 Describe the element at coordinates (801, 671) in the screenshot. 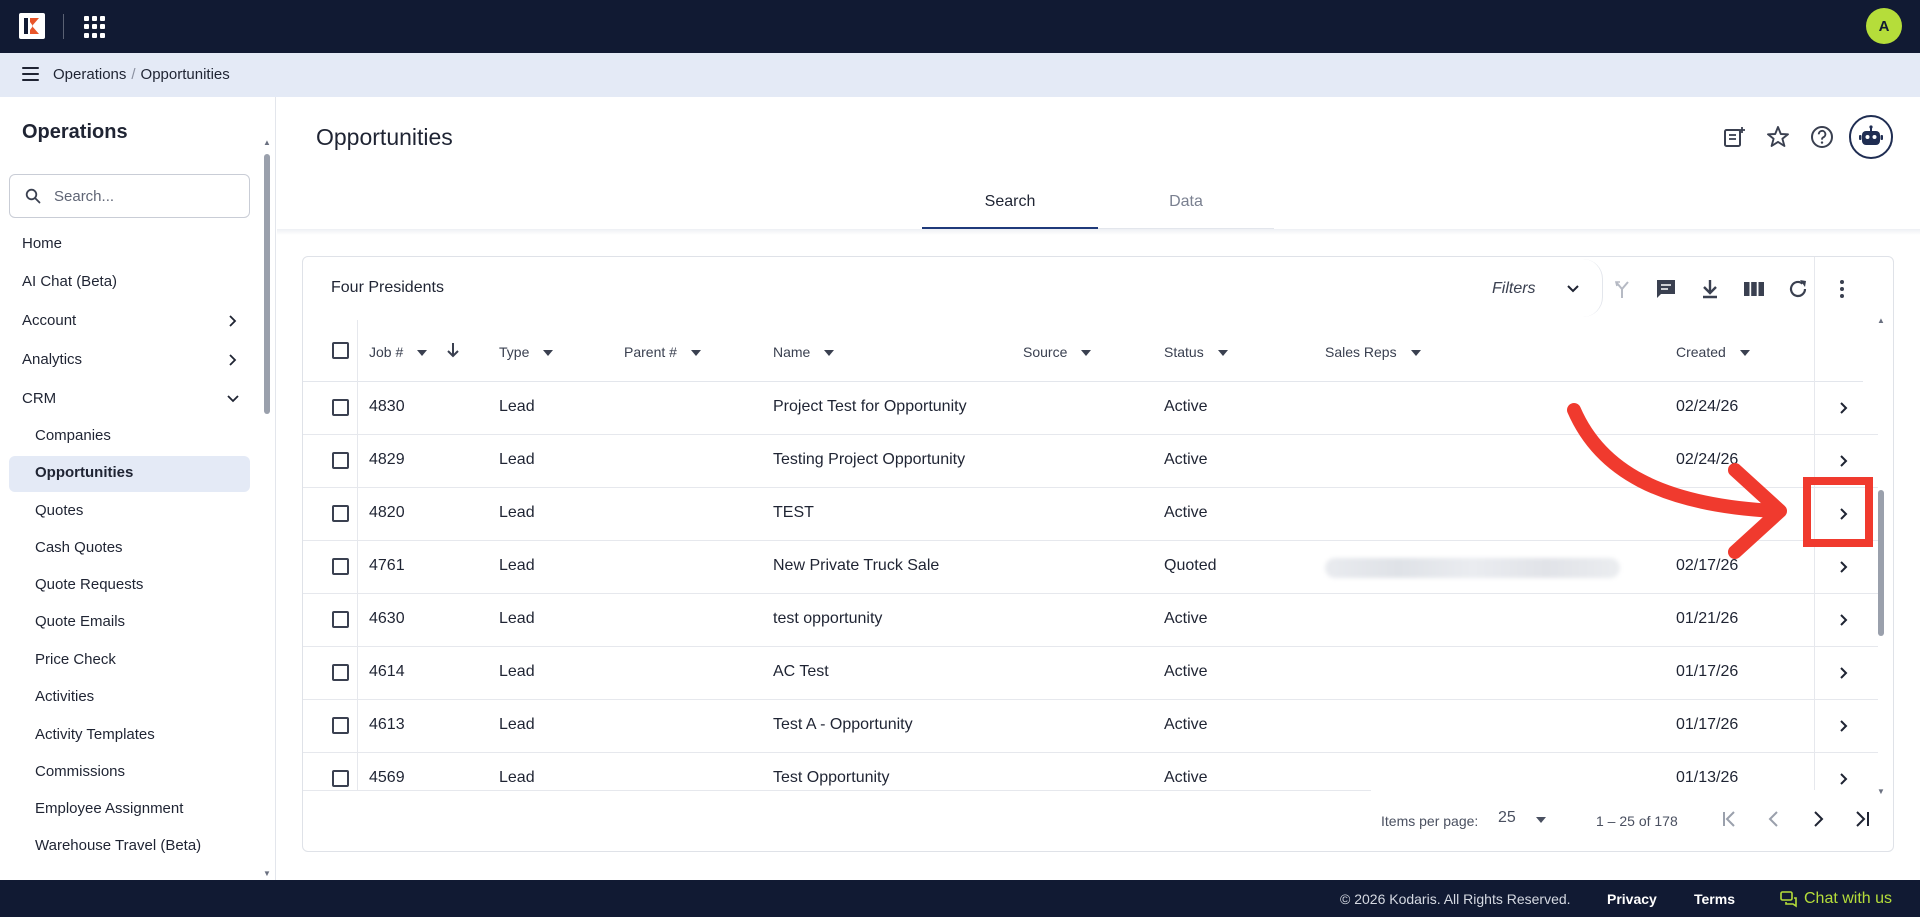

I see `cell-name: AC Test` at that location.